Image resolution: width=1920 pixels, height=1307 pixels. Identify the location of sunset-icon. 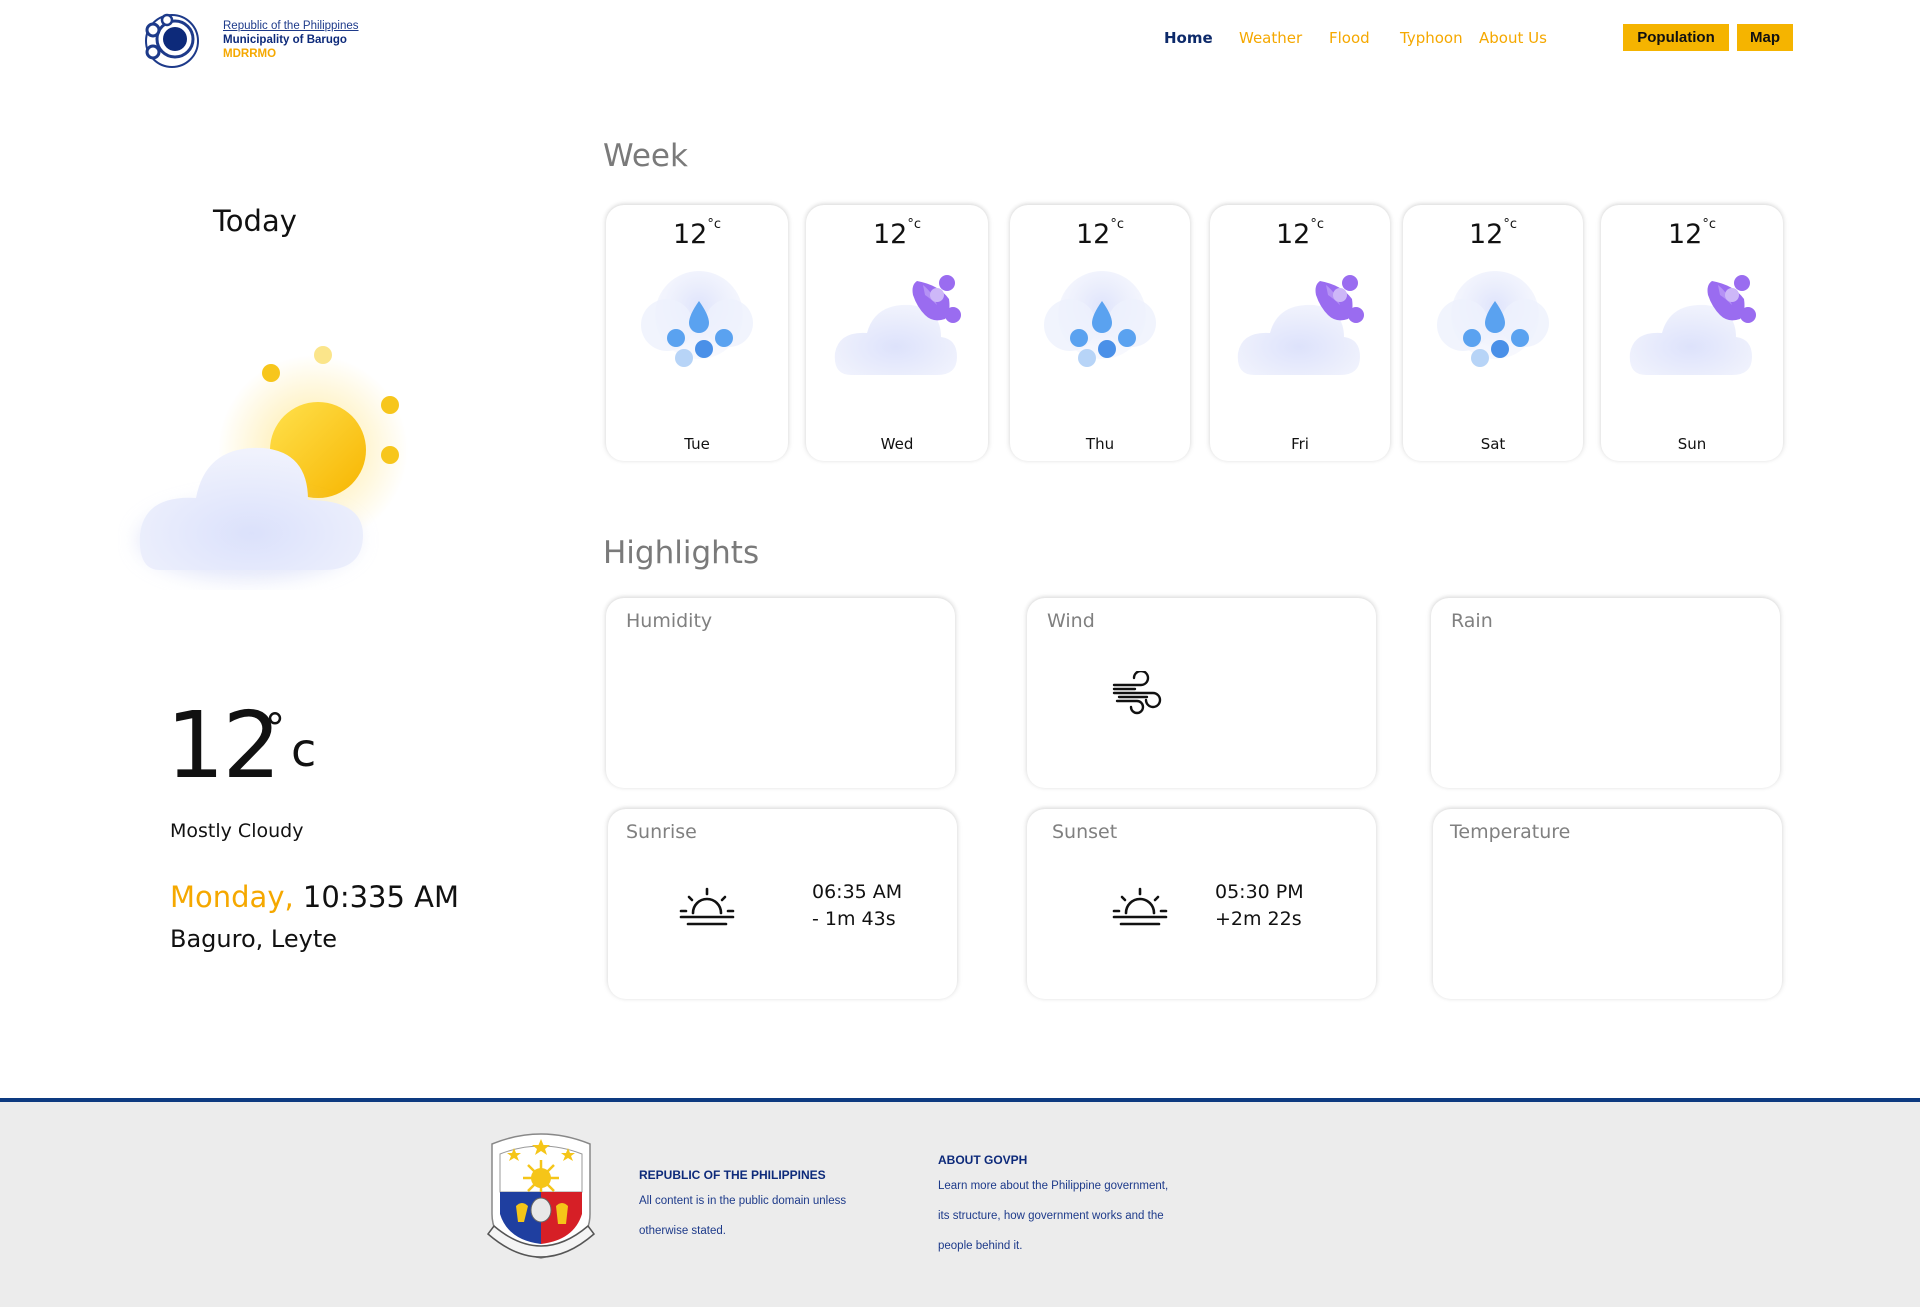
(1140, 906).